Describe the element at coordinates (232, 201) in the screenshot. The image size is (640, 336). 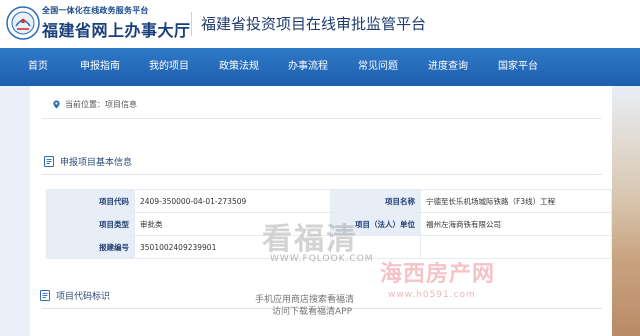
I see `project-code-value: 2409-350000-04-01-273509` at that location.